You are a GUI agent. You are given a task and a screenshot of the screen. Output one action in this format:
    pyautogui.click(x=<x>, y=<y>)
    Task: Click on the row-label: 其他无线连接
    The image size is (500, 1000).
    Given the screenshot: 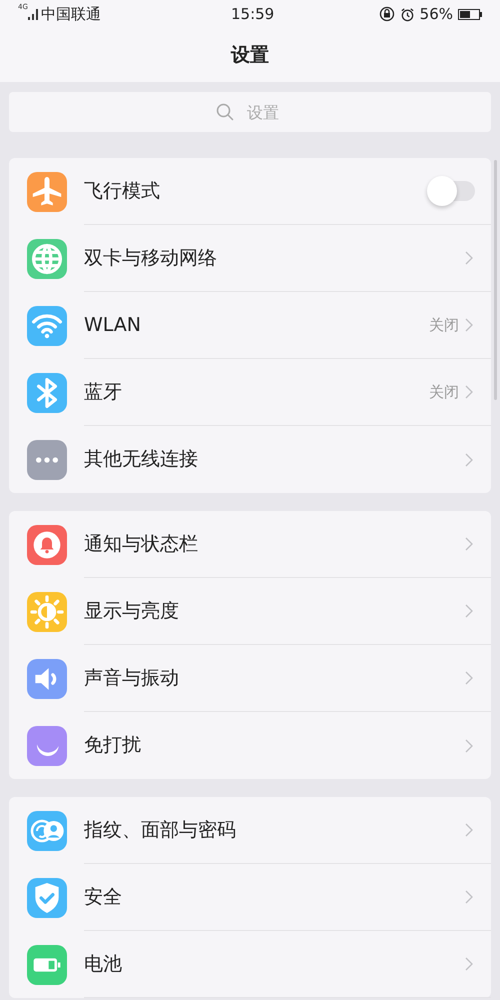 What is the action you would take?
    pyautogui.click(x=141, y=459)
    